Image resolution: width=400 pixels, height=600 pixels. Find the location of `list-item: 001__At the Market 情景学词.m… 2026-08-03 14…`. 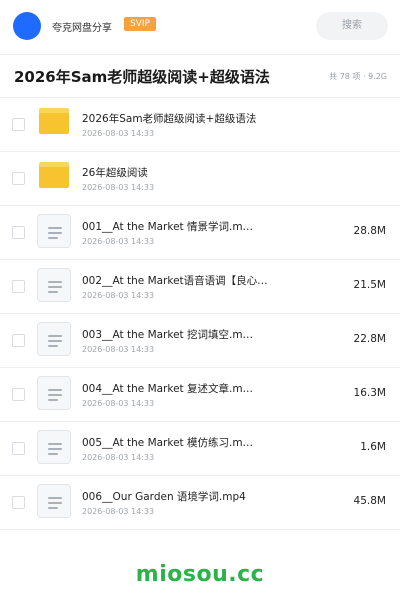

list-item: 001__At the Market 情景学词.m… 2026-08-03 14… is located at coordinates (200, 233).